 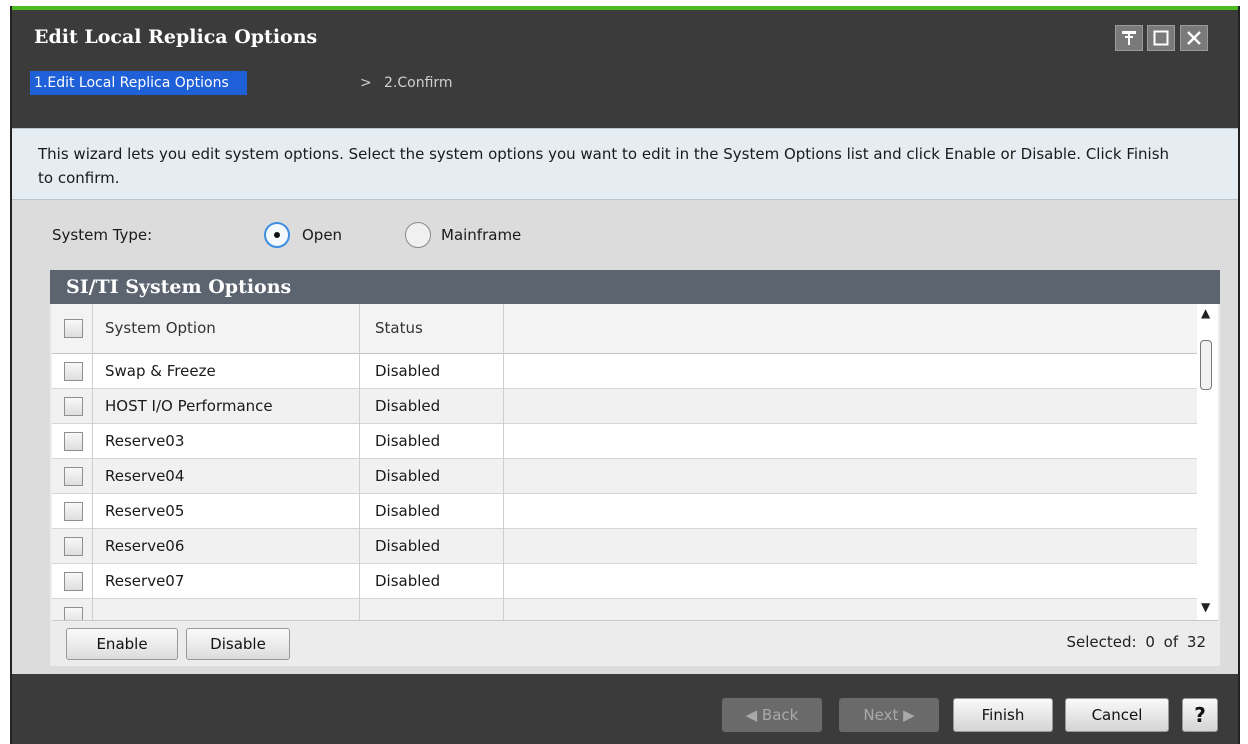 I want to click on wizard-steps: 1.Edit Local Replica Options > 2.Confirm, so click(x=625, y=96).